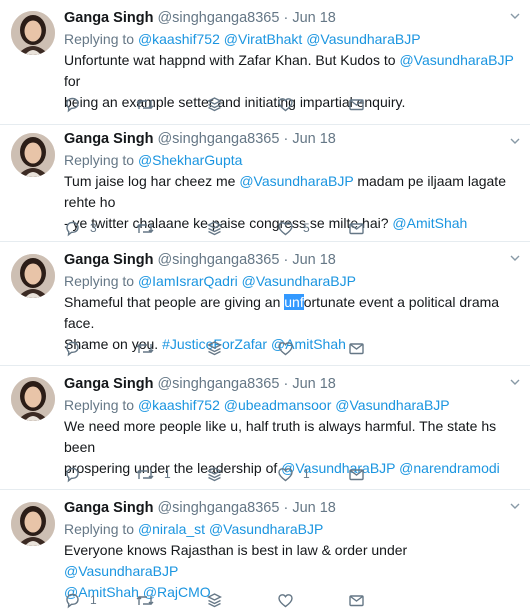 This screenshot has width=530, height=610. What do you see at coordinates (72, 474) in the screenshot?
I see `reply-icon` at bounding box center [72, 474].